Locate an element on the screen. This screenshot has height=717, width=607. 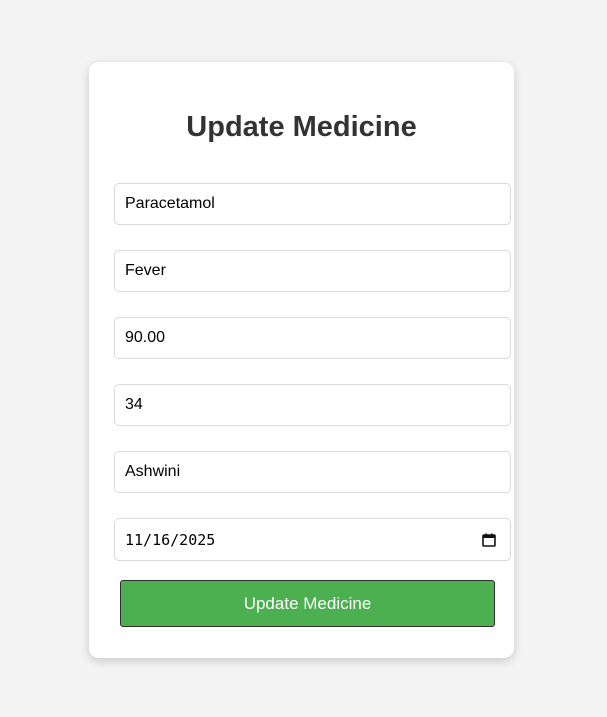
medicine-quantity-input: 34 is located at coordinates (312, 405).